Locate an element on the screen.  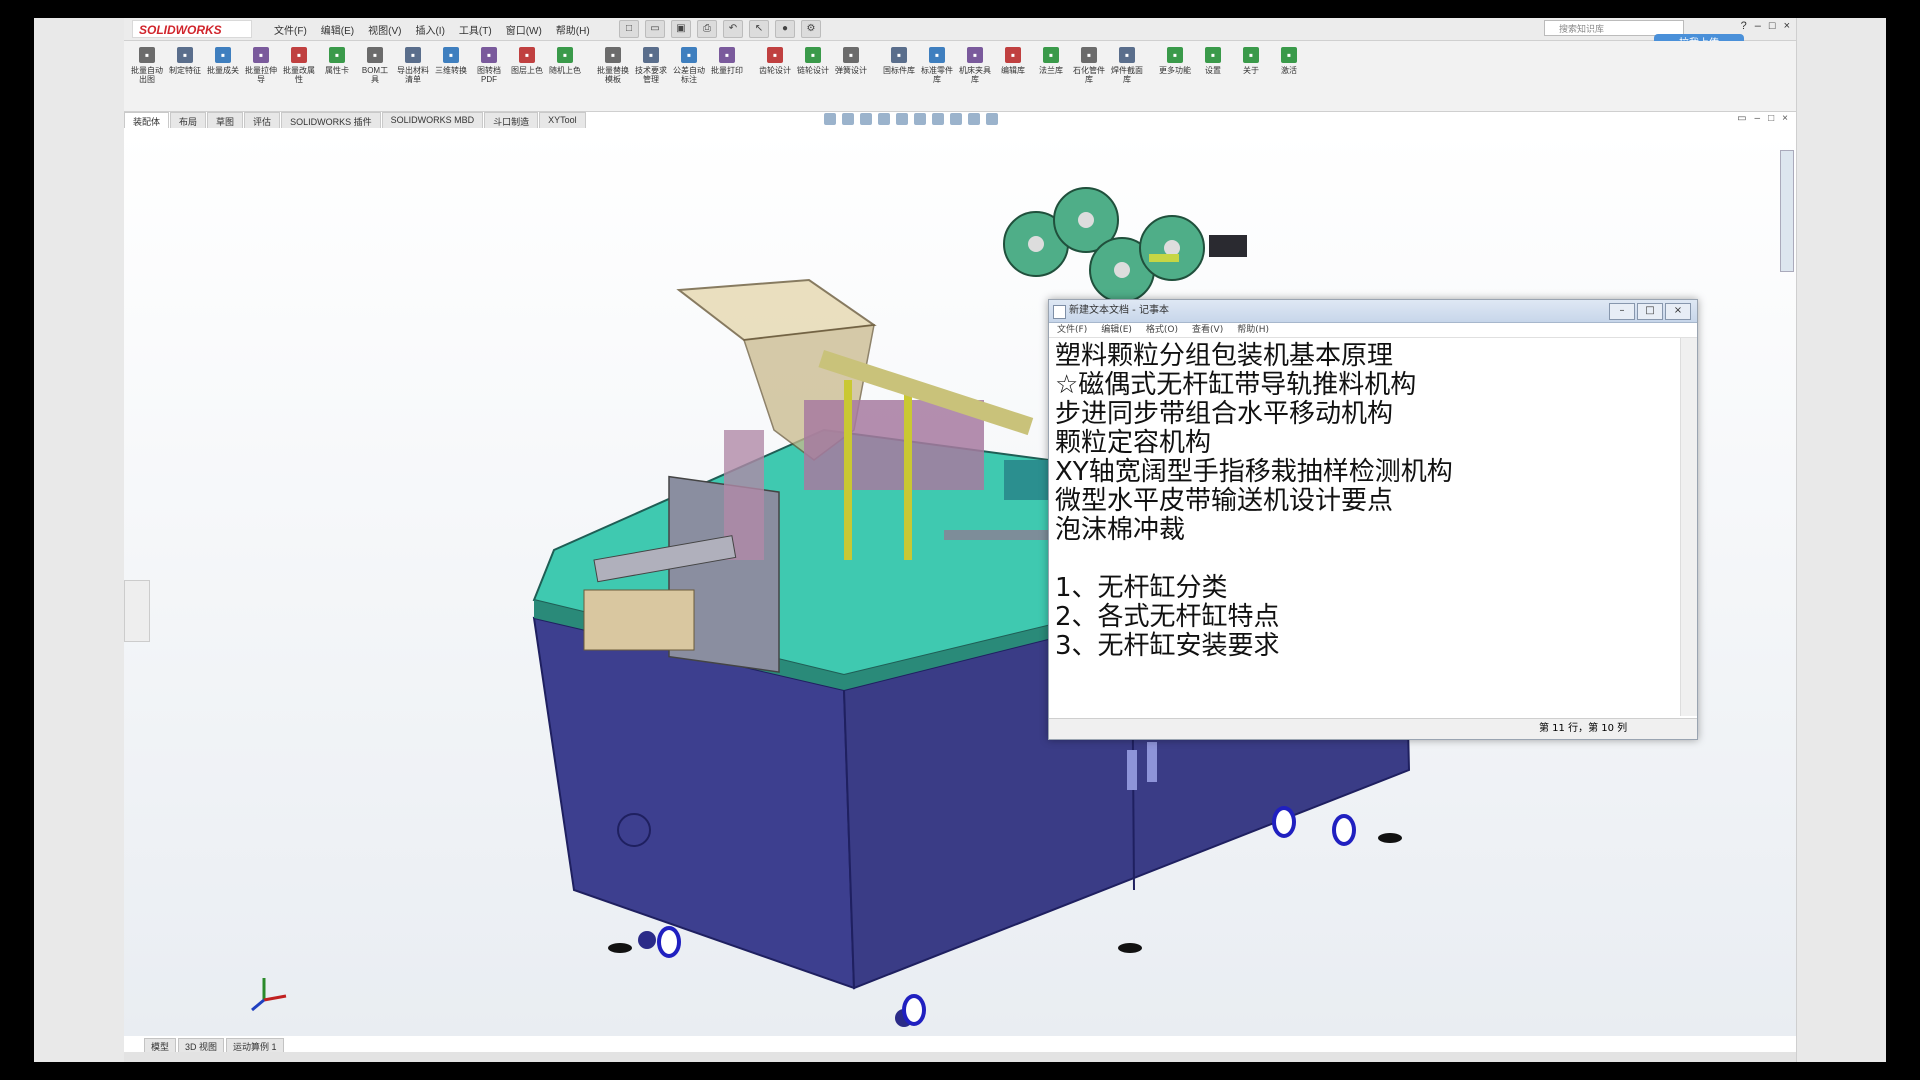
notepad-status-bar: 第 11 行，第 10 列 is located at coordinates (1373, 728).